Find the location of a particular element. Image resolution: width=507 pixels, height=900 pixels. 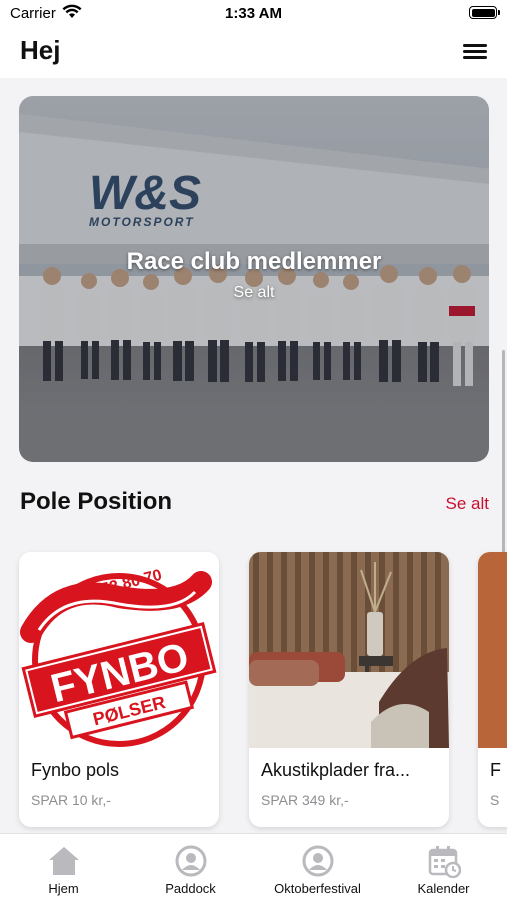

tab-paddock: Paddock is located at coordinates (190, 867).